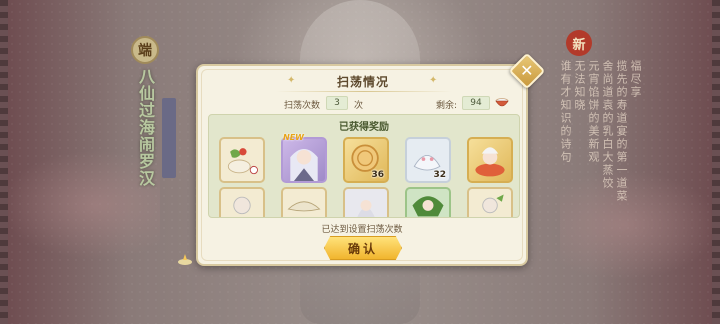 The width and height of the screenshot is (720, 324). I want to click on new-badge: NEW, so click(293, 137).